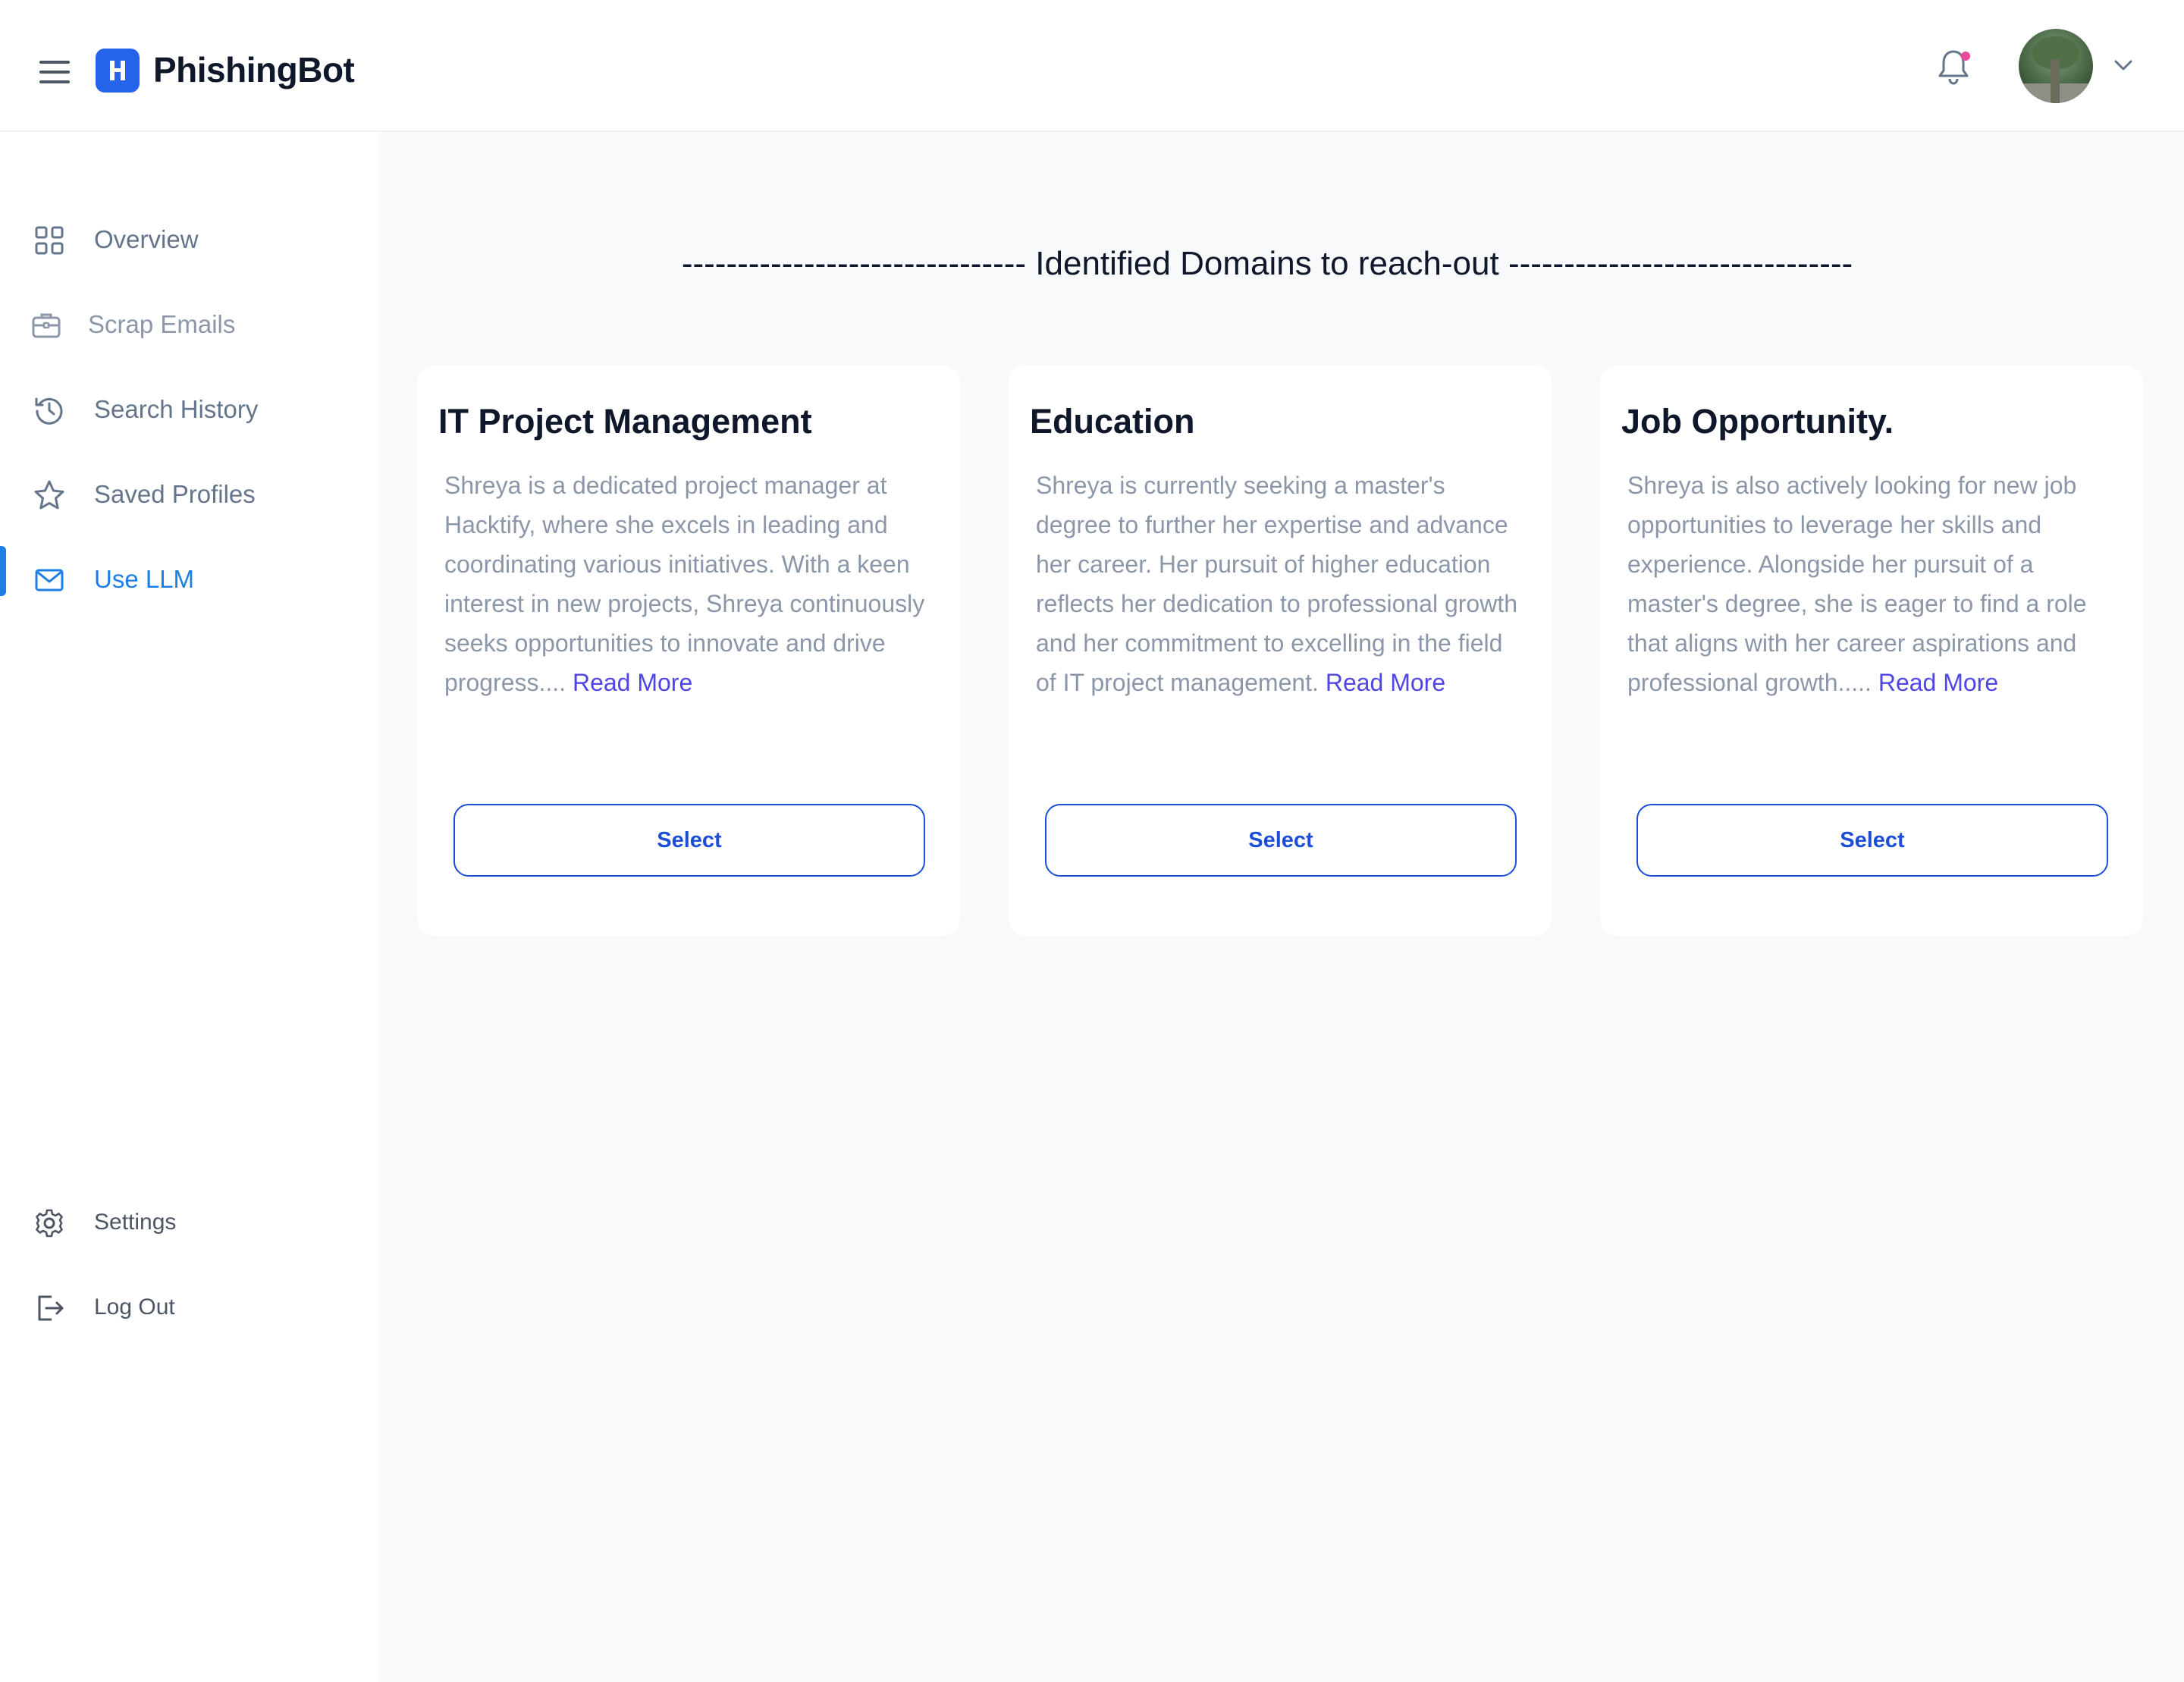 The image size is (2184, 1682). Describe the element at coordinates (189, 1307) in the screenshot. I see `sidebar-item-log-out: Log Out` at that location.